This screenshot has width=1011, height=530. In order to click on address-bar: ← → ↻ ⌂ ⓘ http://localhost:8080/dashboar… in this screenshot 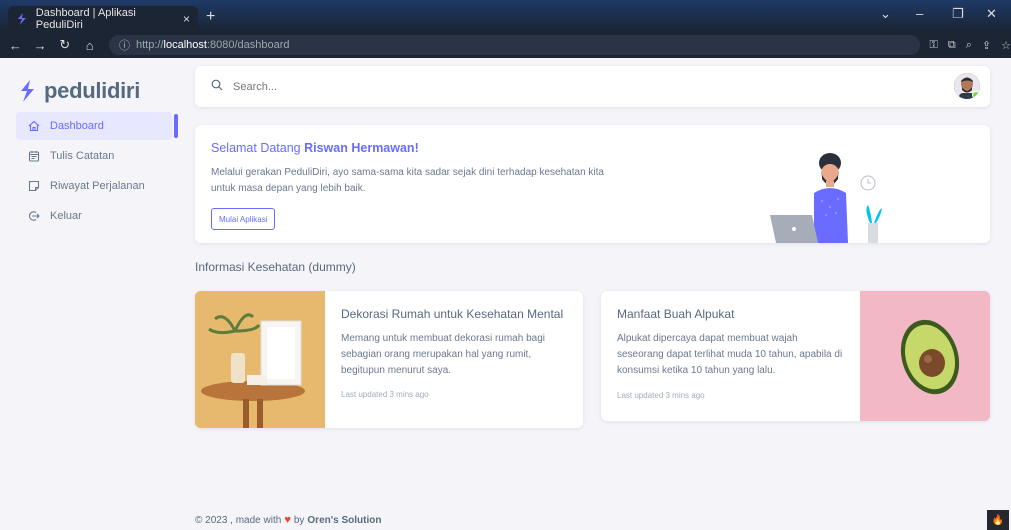, I will do `click(505, 45)`.